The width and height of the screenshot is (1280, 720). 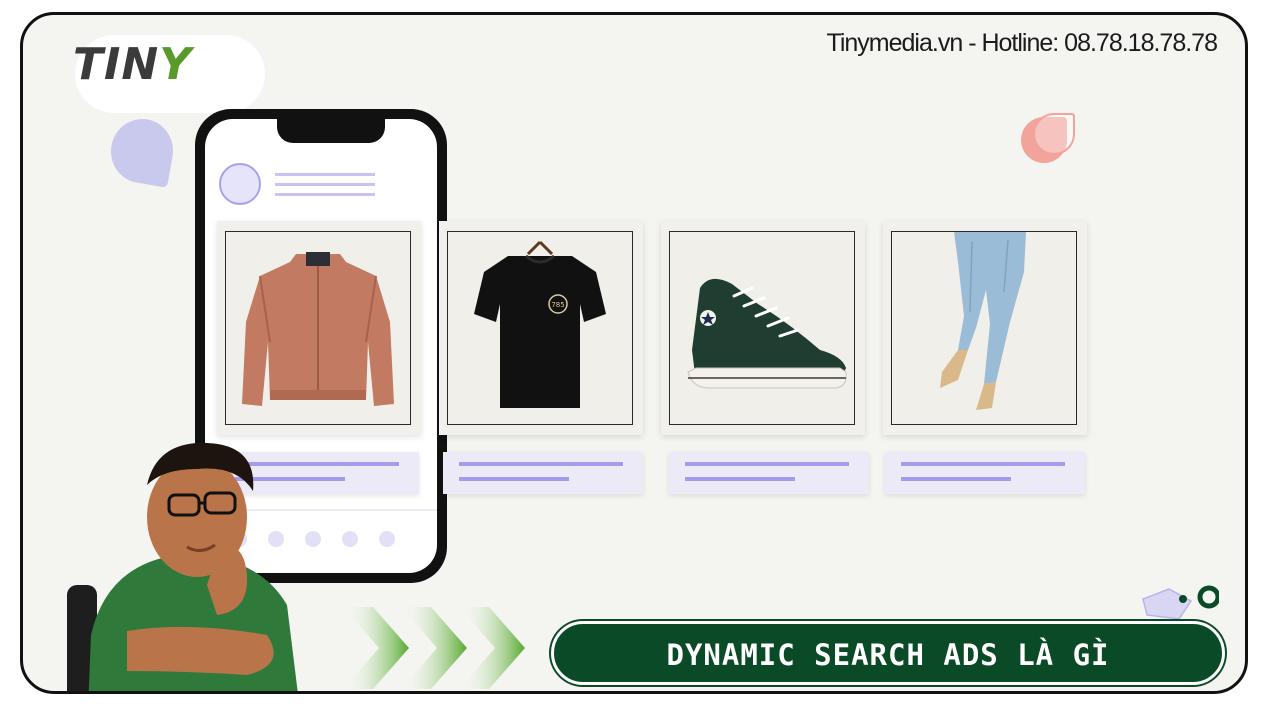 What do you see at coordinates (1022, 43) in the screenshot?
I see `hotline-text: Tinymedia.vn - Hotline: 08.78.18.78.78` at bounding box center [1022, 43].